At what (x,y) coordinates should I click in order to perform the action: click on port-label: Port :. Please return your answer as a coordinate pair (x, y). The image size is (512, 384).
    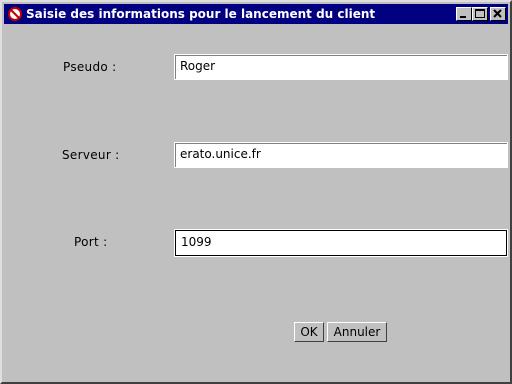
    Looking at the image, I should click on (91, 242).